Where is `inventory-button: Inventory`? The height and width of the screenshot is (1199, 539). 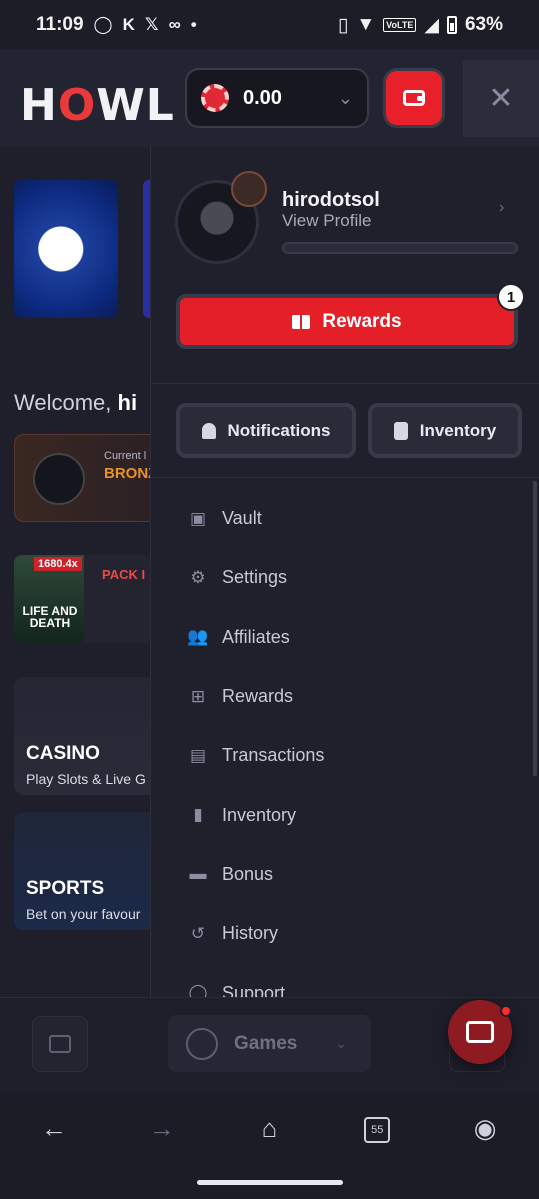
inventory-button: Inventory is located at coordinates (445, 430).